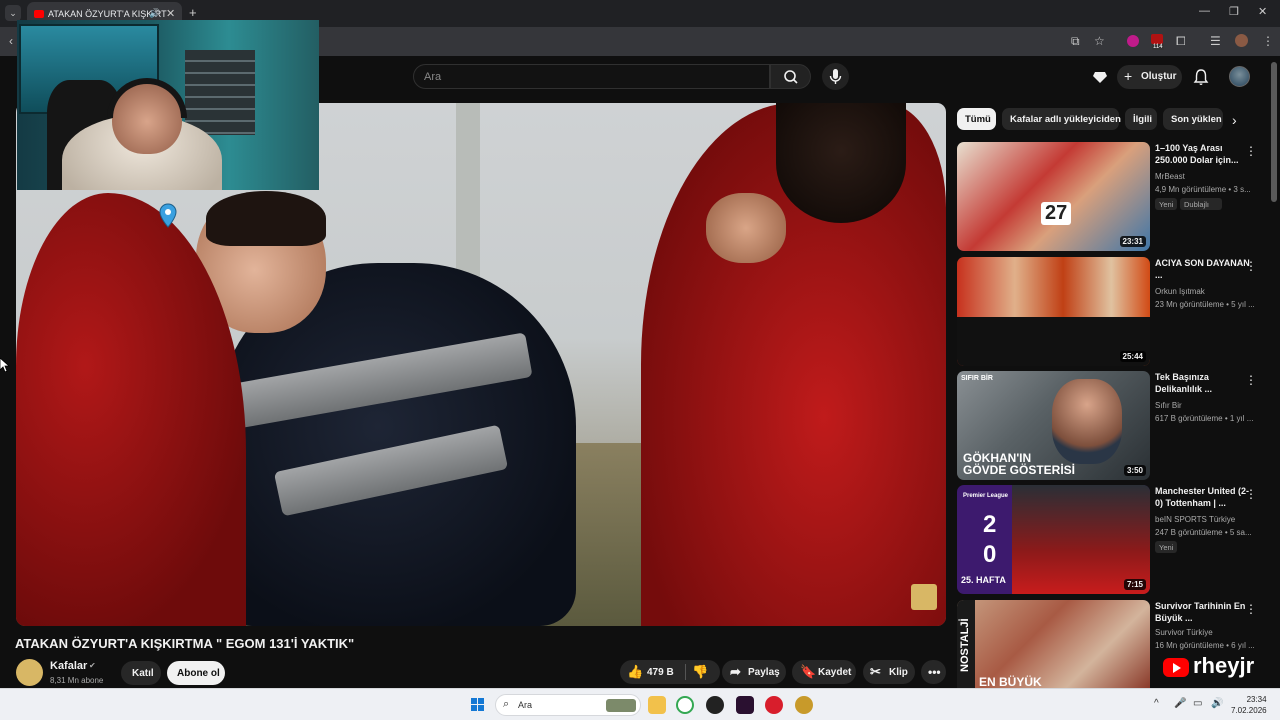  Describe the element at coordinates (1061, 119) in the screenshot. I see `chip-from-uploader: Kafalar adlı yükleyiciden` at that location.